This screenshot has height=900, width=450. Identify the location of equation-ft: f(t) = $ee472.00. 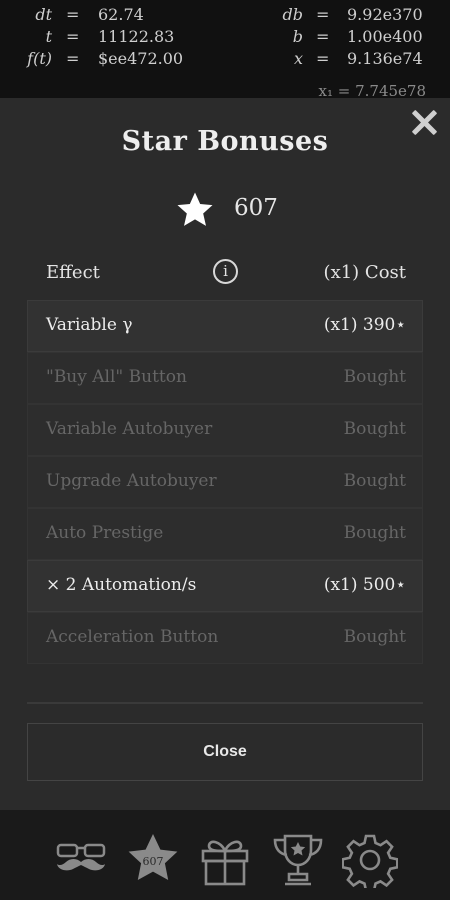
(105, 60).